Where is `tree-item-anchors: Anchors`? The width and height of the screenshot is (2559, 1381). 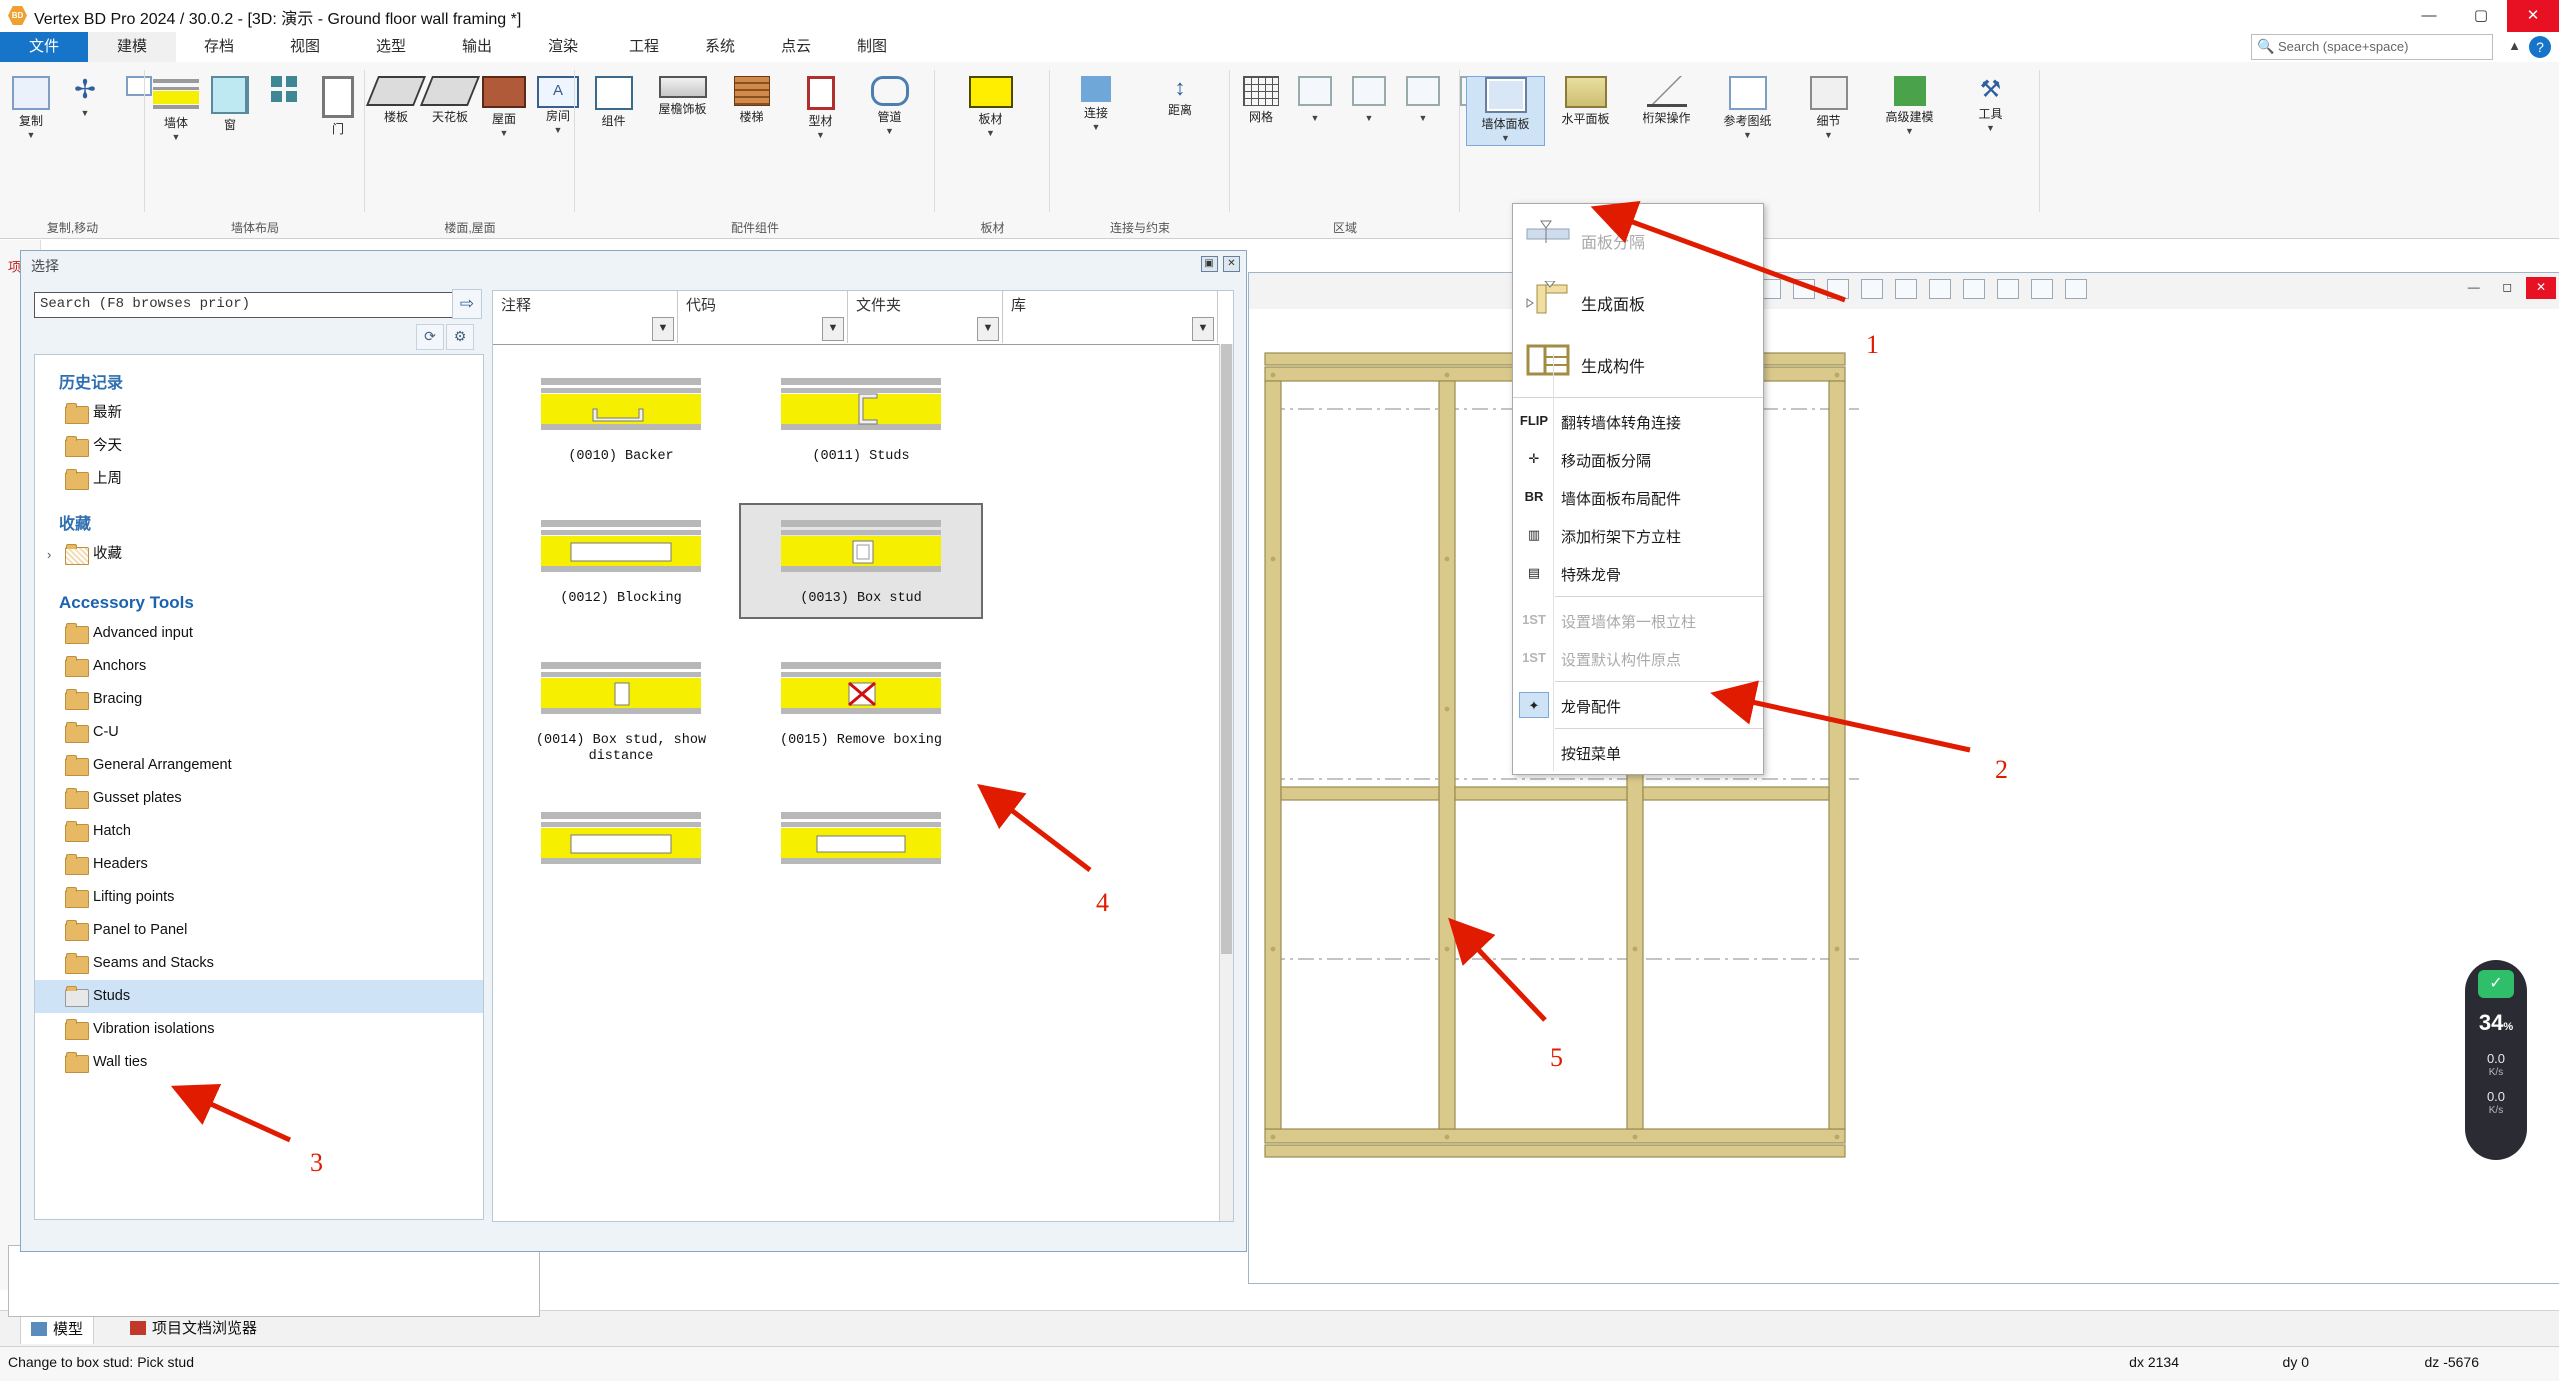 tree-item-anchors: Anchors is located at coordinates (259, 666).